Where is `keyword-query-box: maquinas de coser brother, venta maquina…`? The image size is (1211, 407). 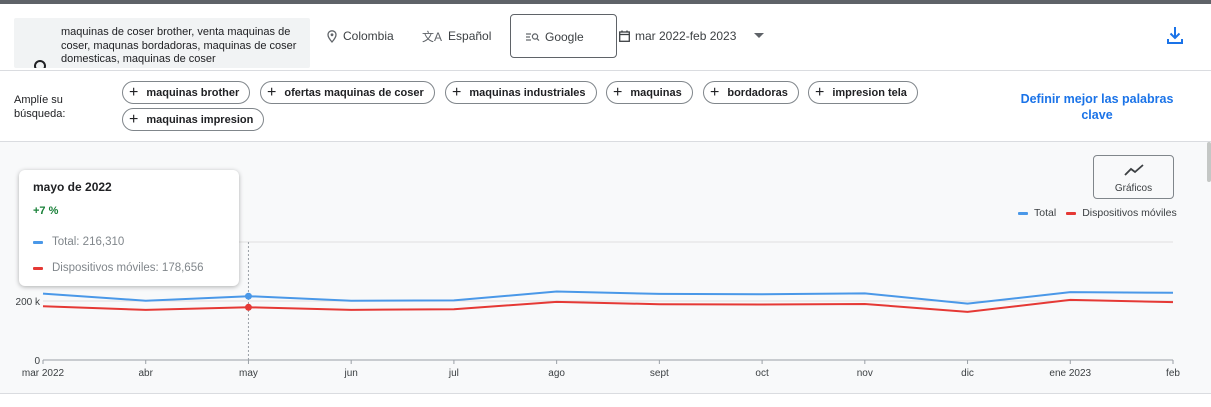 keyword-query-box: maquinas de coser brother, venta maquina… is located at coordinates (162, 43).